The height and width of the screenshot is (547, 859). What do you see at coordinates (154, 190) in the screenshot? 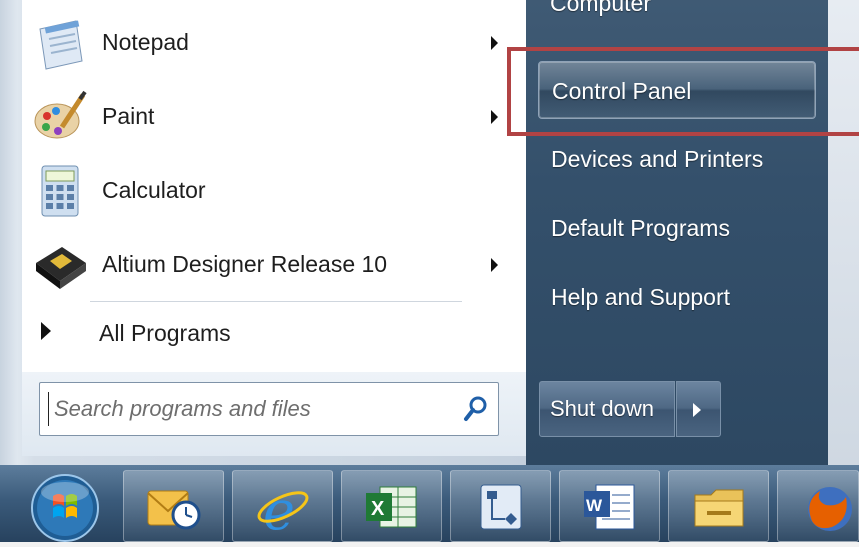
I see `program-label: Calculator` at bounding box center [154, 190].